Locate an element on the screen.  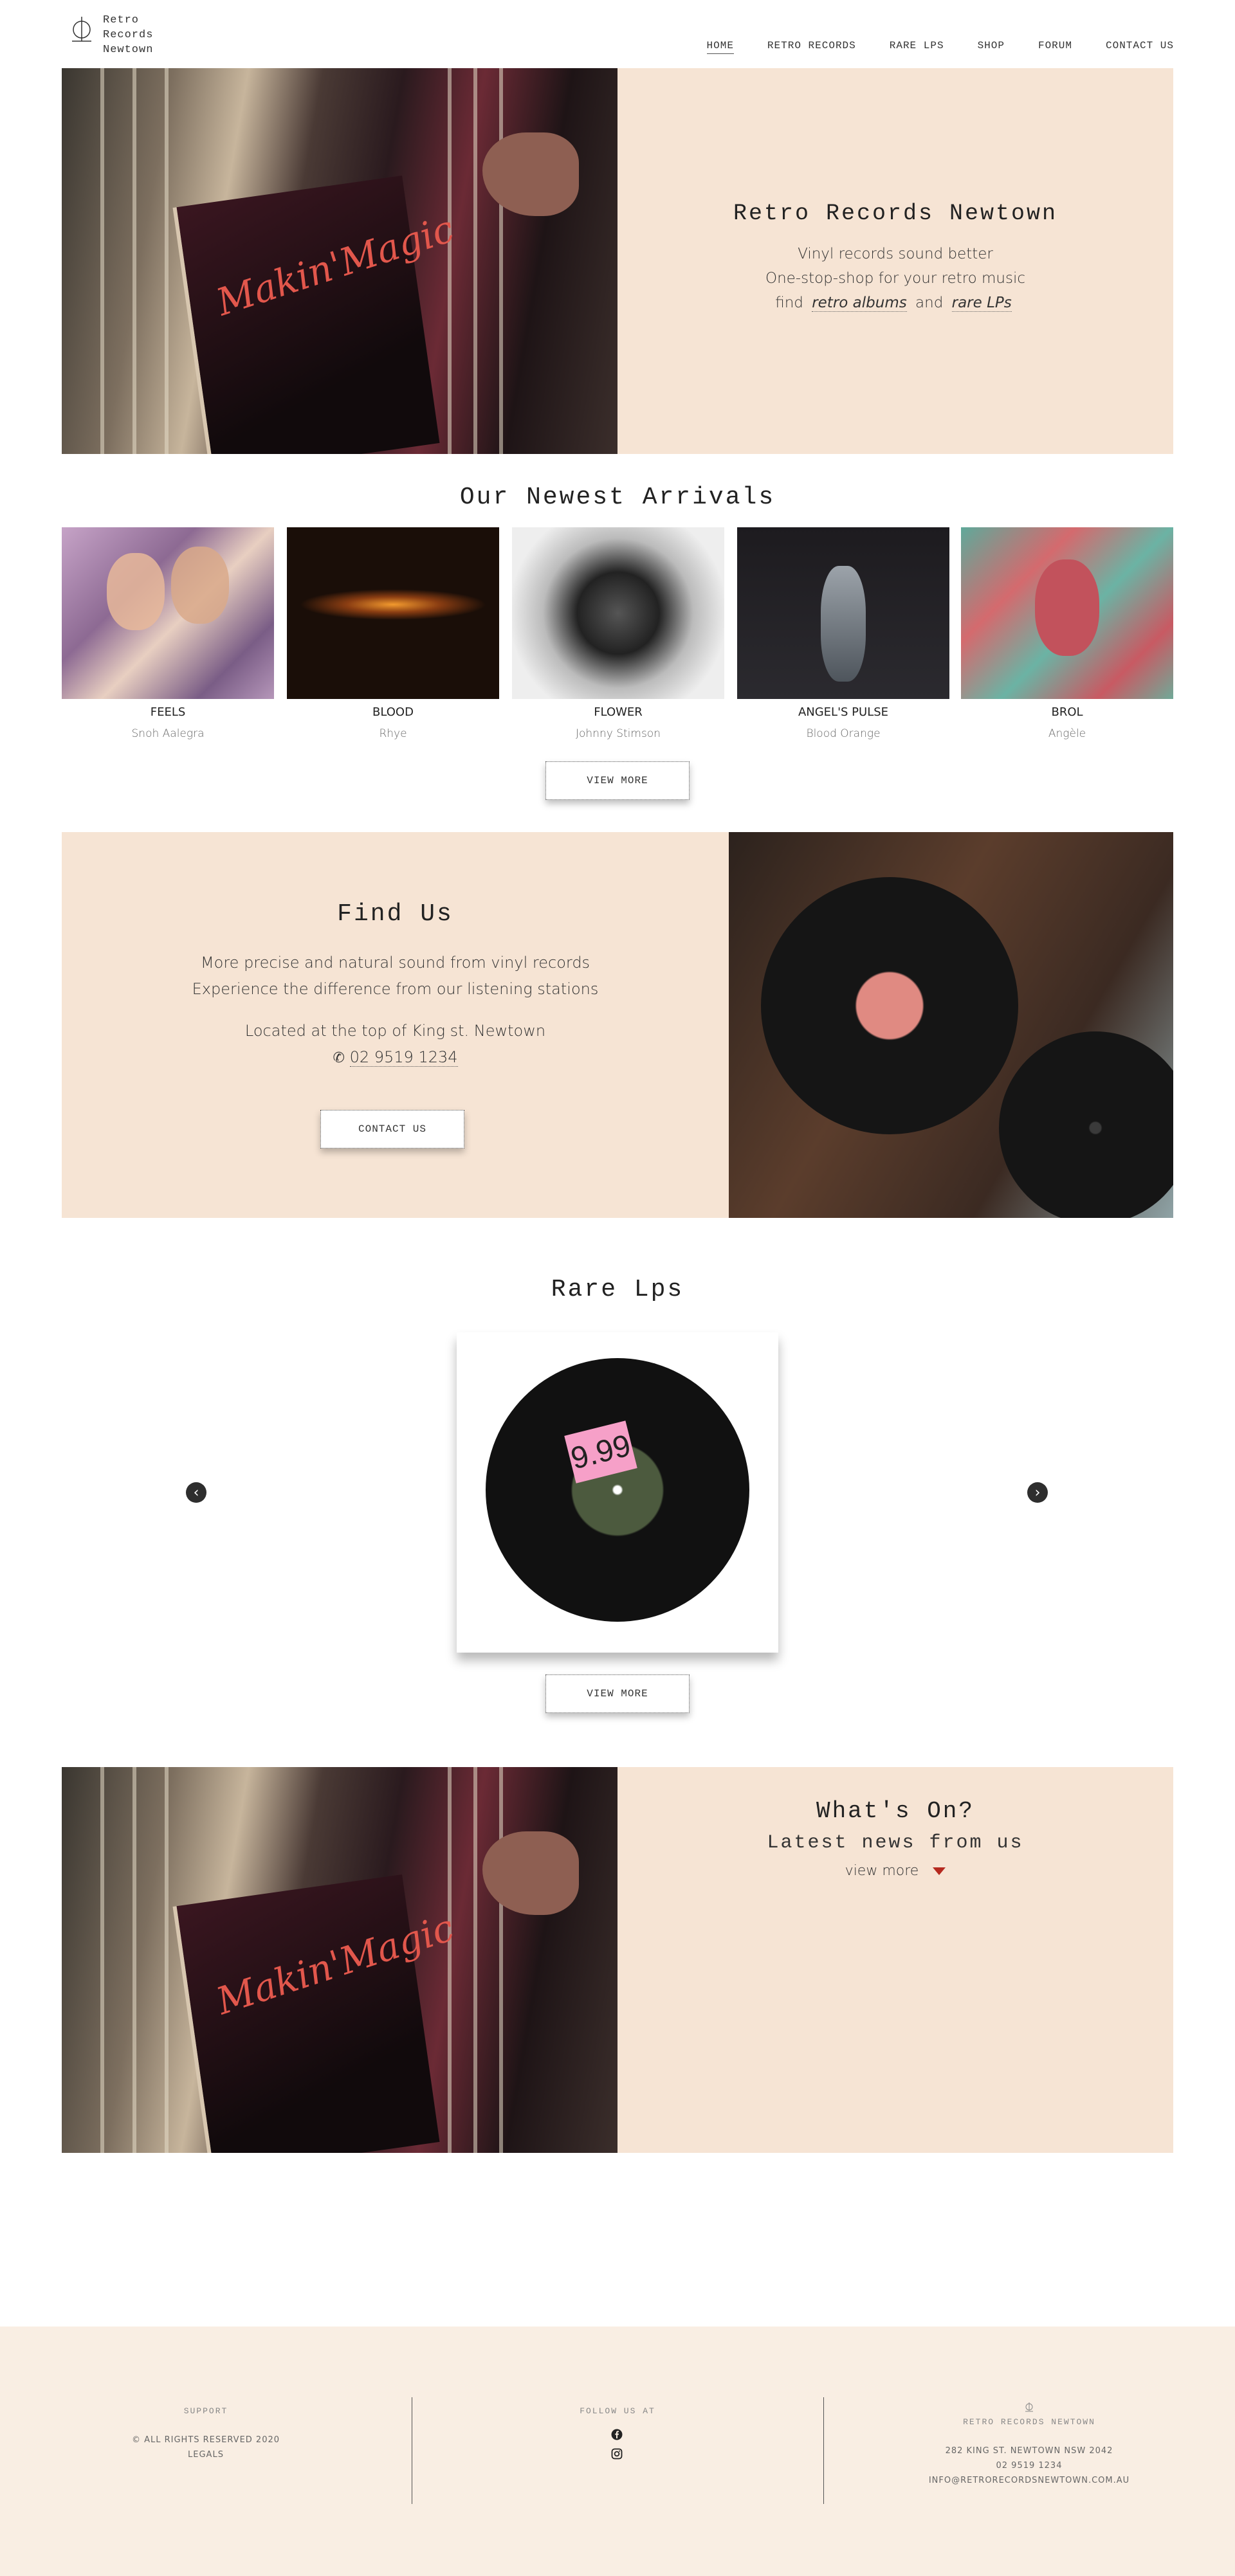
footer-email-link: INFO@RETRORECORDSNEWTOWN.COM.AU is located at coordinates (1029, 2480).